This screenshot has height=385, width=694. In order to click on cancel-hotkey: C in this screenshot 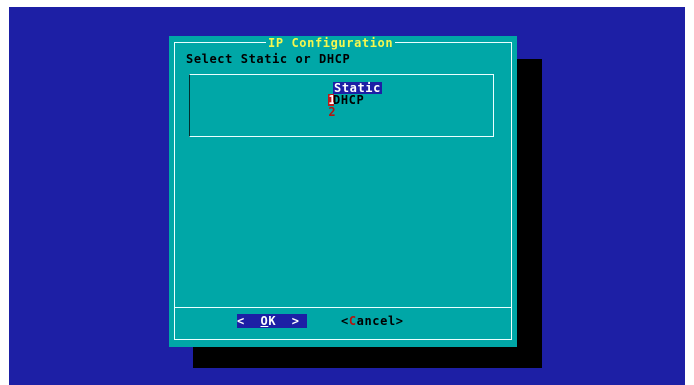, I will do `click(352, 321)`.